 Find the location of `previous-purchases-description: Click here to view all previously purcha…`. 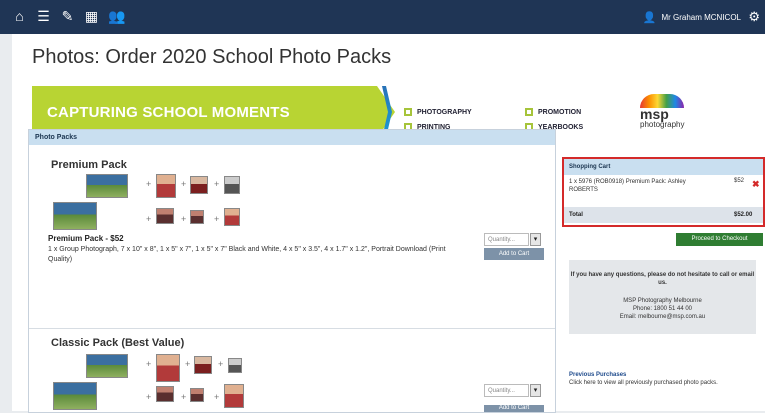

previous-purchases-description: Click here to view all previously purcha… is located at coordinates (643, 383).